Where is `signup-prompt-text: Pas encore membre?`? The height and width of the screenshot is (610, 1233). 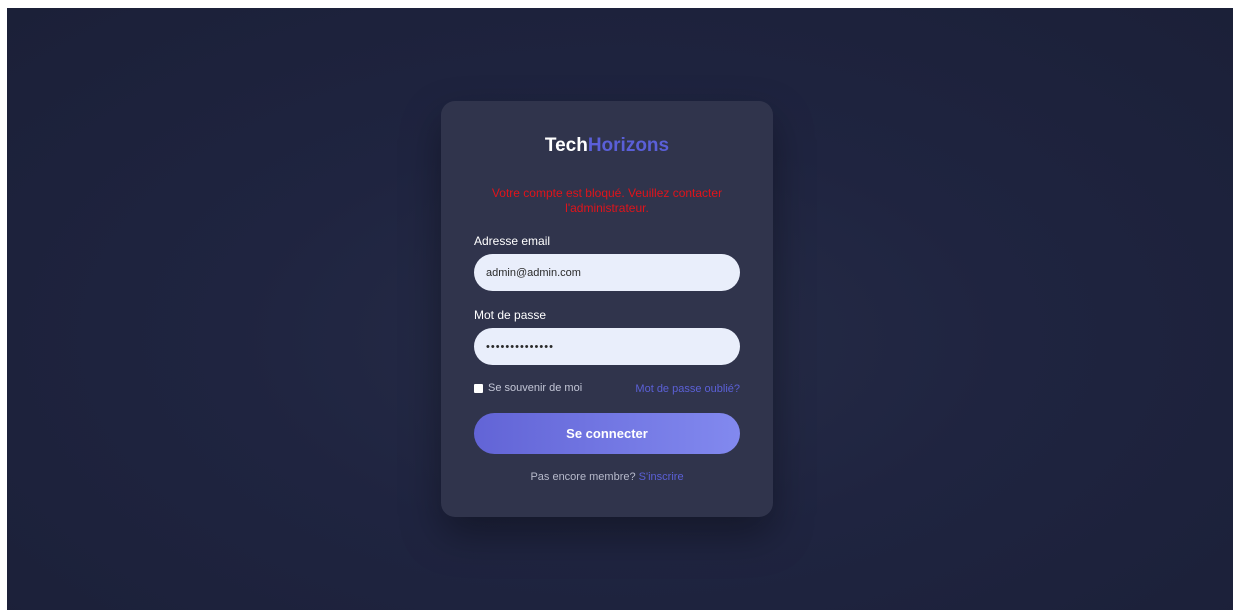 signup-prompt-text: Pas encore membre? is located at coordinates (583, 477).